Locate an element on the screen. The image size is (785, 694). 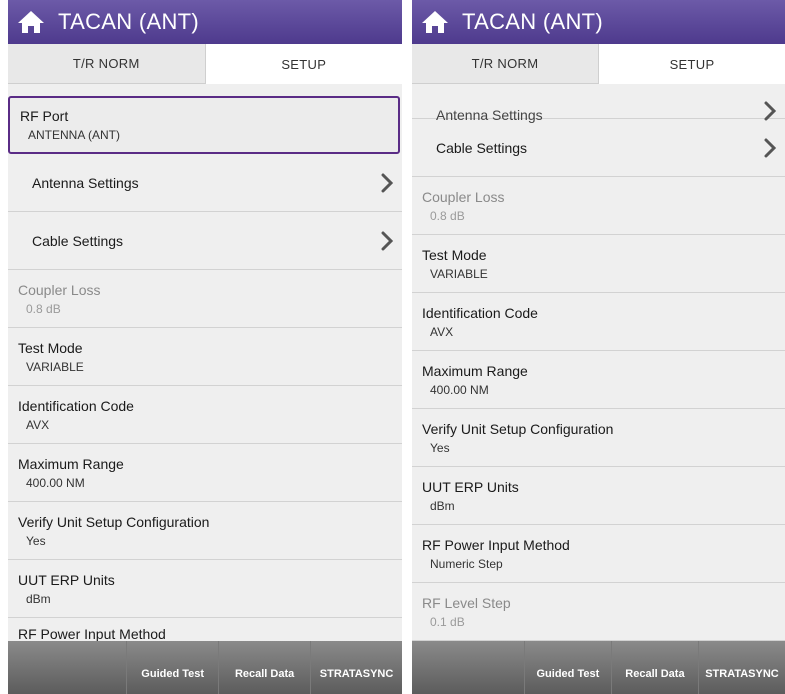
rf-port-label: RF Port is located at coordinates (44, 116).